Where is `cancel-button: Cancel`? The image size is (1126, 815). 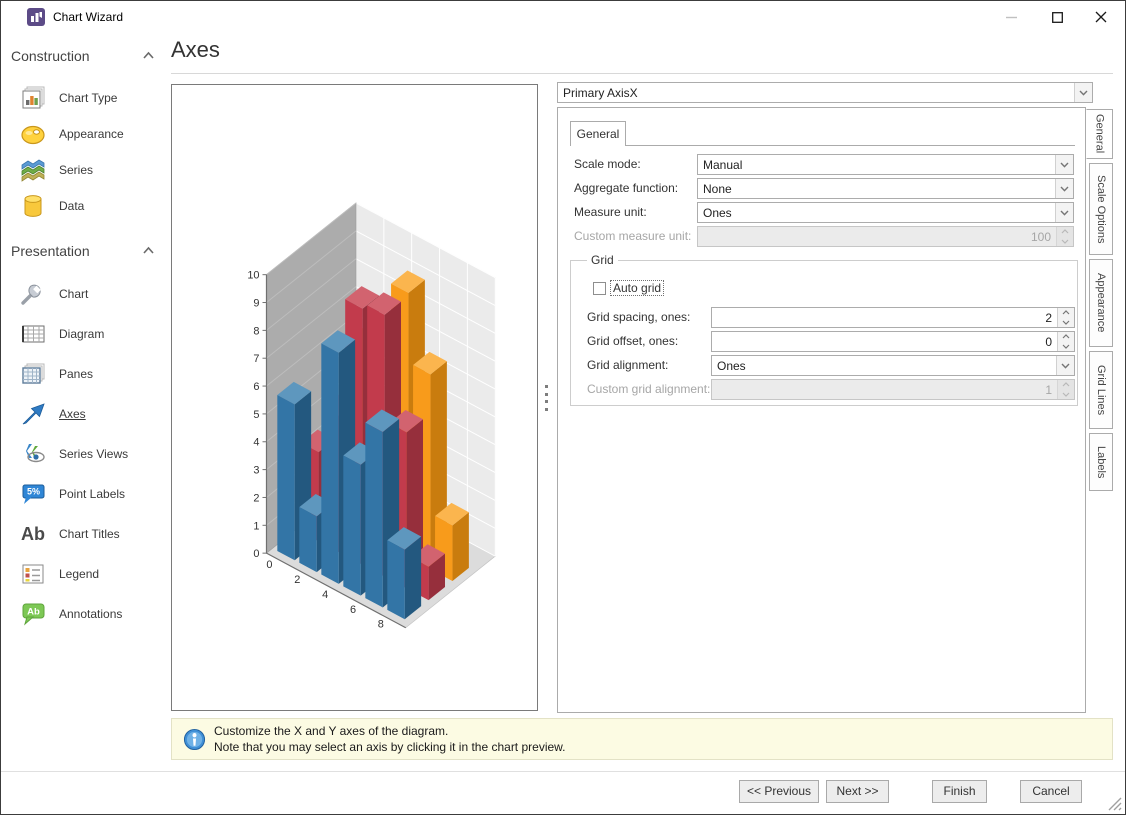 cancel-button: Cancel is located at coordinates (1051, 791).